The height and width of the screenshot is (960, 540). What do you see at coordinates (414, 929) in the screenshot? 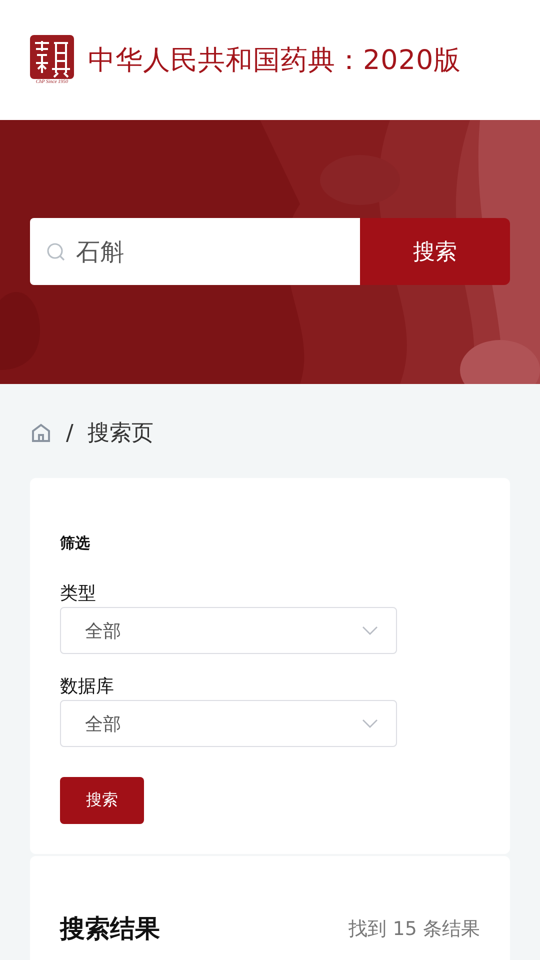
I see `results-count: 找到 15 条结果` at bounding box center [414, 929].